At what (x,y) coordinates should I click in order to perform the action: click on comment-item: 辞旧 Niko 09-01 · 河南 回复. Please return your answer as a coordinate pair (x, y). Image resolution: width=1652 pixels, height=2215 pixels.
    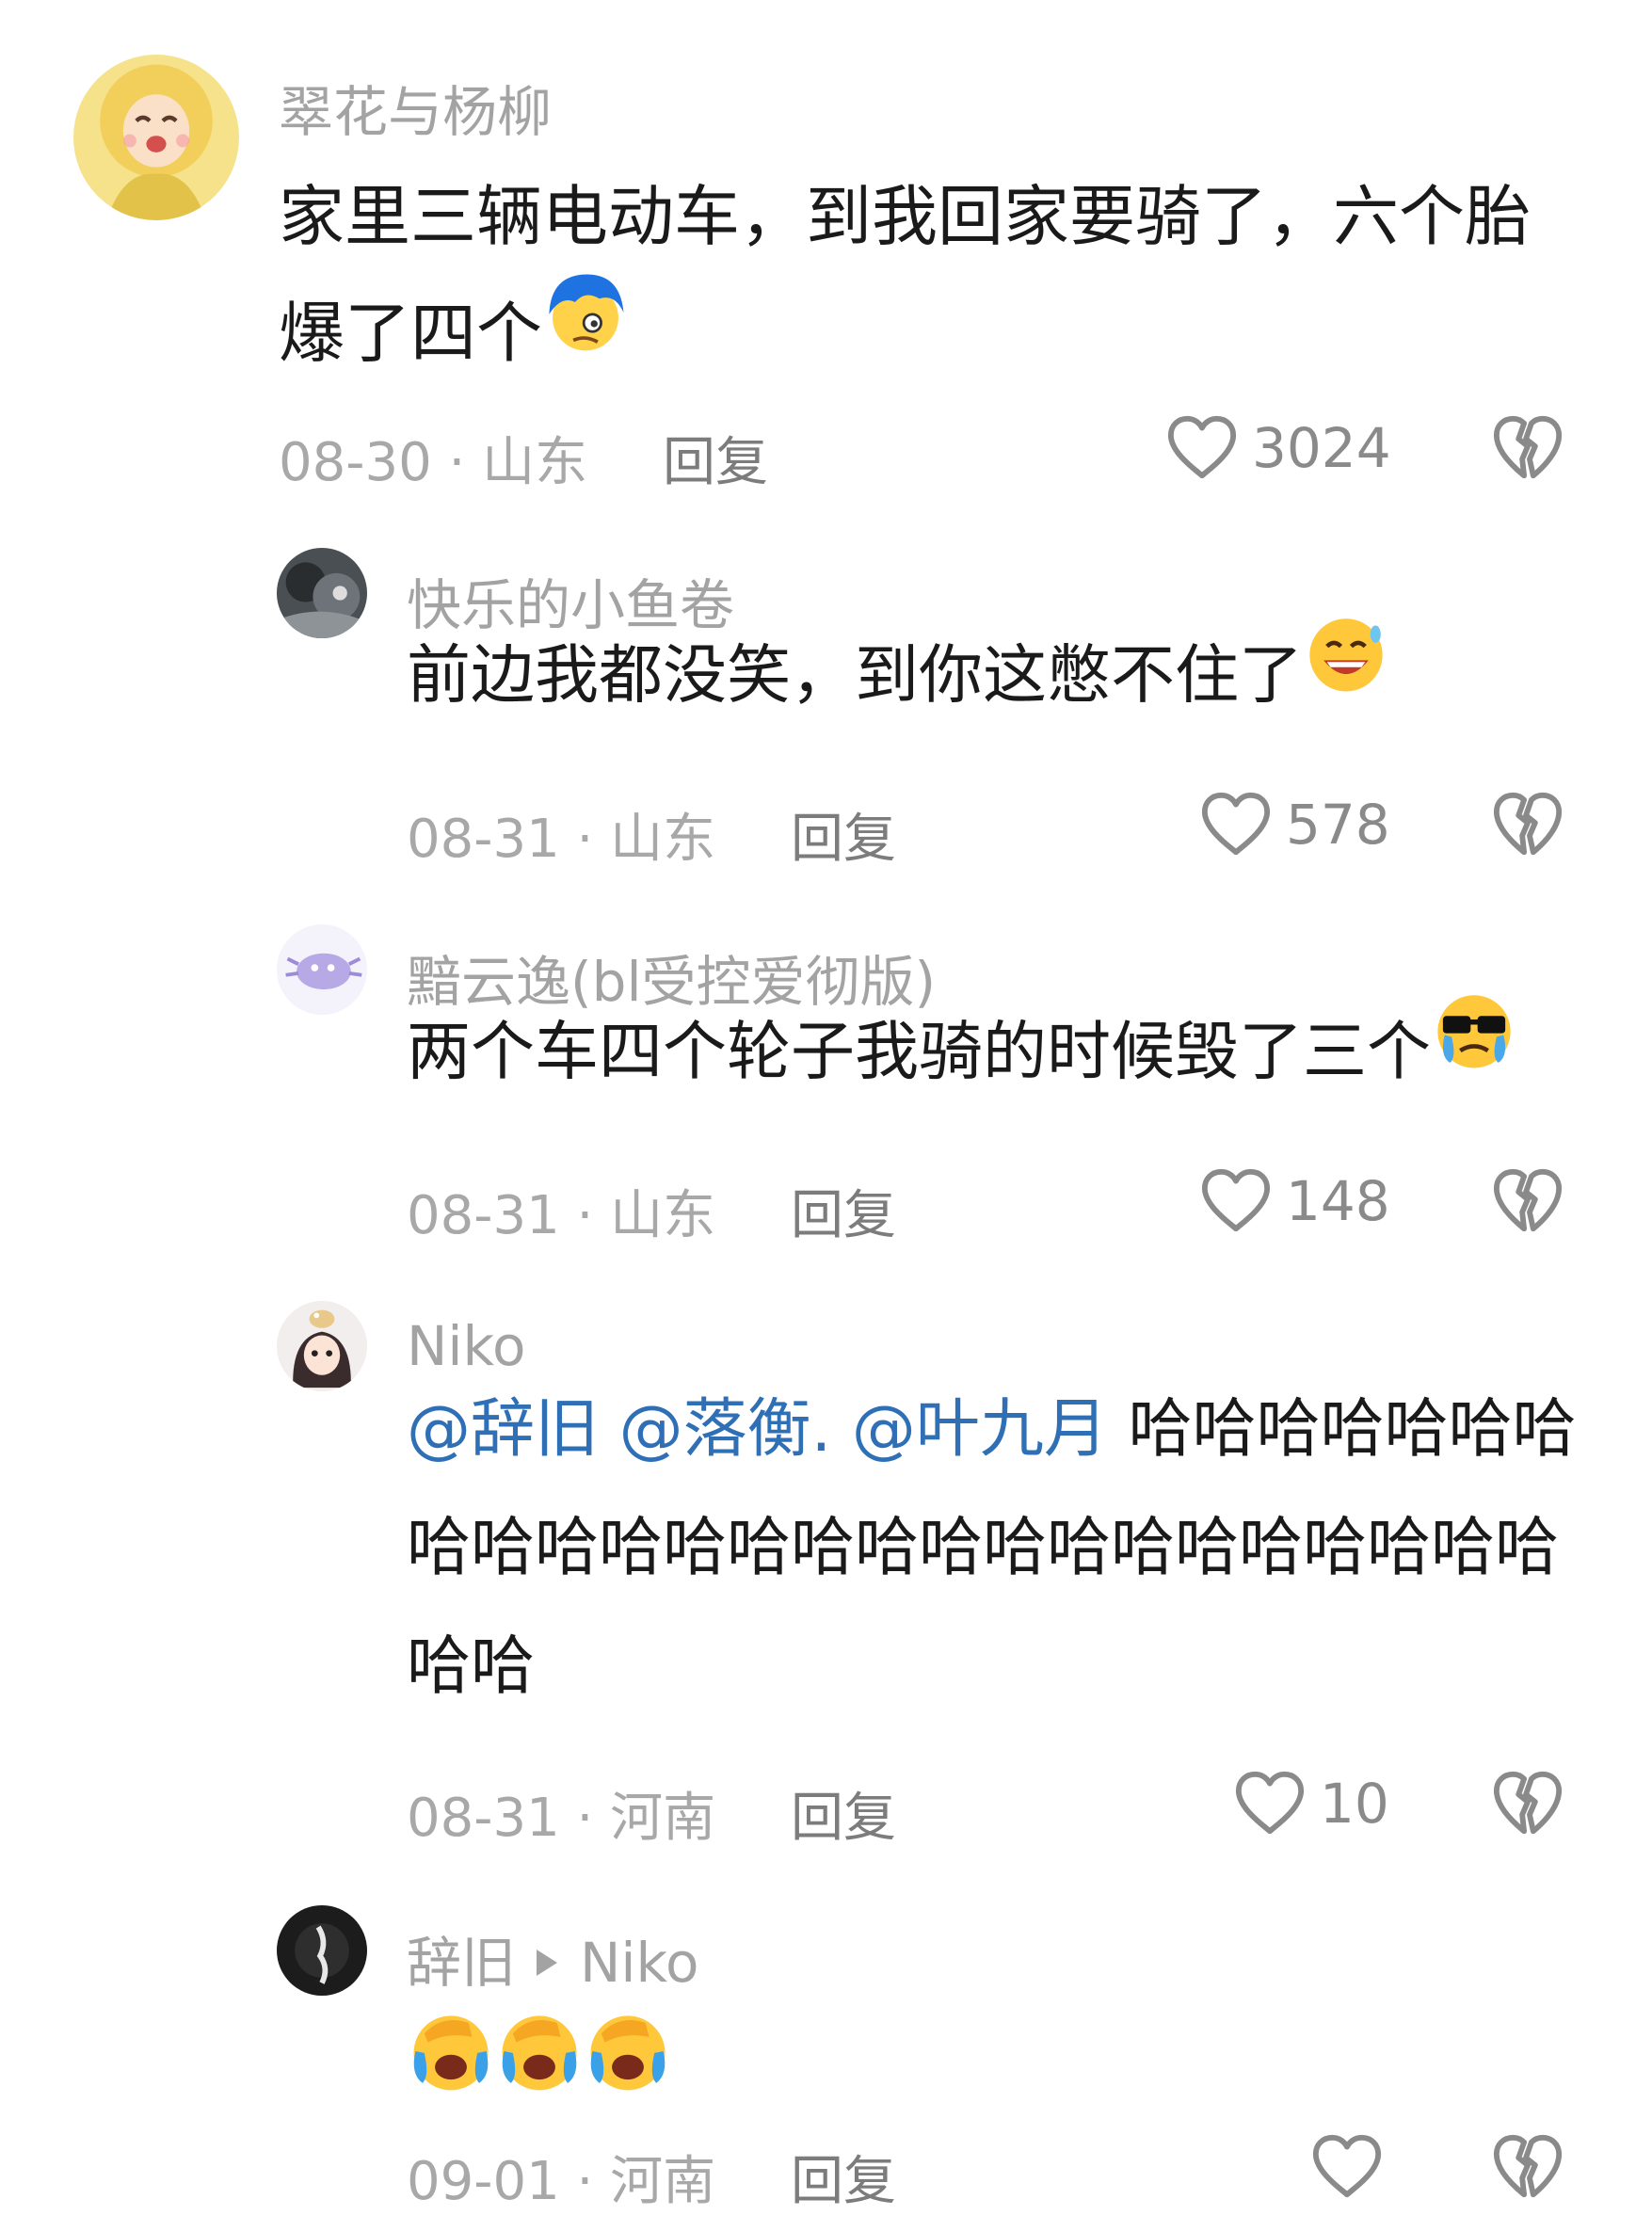
    Looking at the image, I should click on (826, 2052).